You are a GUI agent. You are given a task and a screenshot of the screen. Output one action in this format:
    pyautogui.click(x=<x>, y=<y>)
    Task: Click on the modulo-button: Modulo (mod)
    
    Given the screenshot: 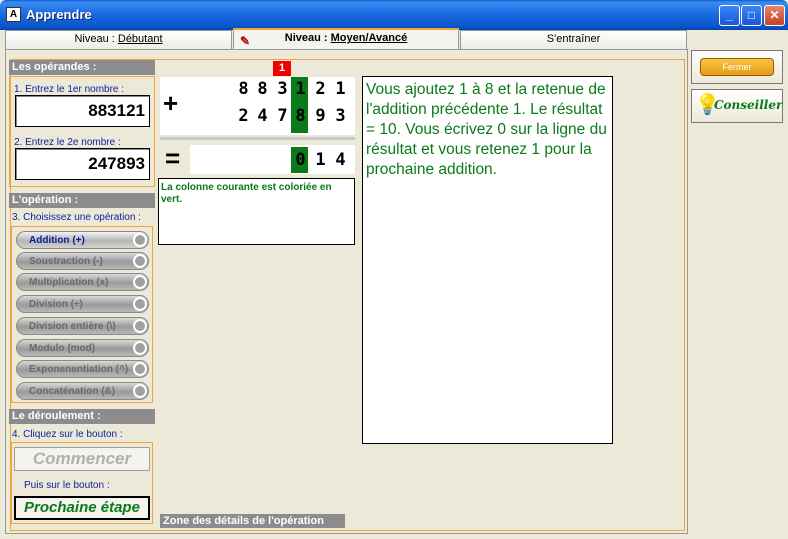 What is the action you would take?
    pyautogui.click(x=82, y=348)
    